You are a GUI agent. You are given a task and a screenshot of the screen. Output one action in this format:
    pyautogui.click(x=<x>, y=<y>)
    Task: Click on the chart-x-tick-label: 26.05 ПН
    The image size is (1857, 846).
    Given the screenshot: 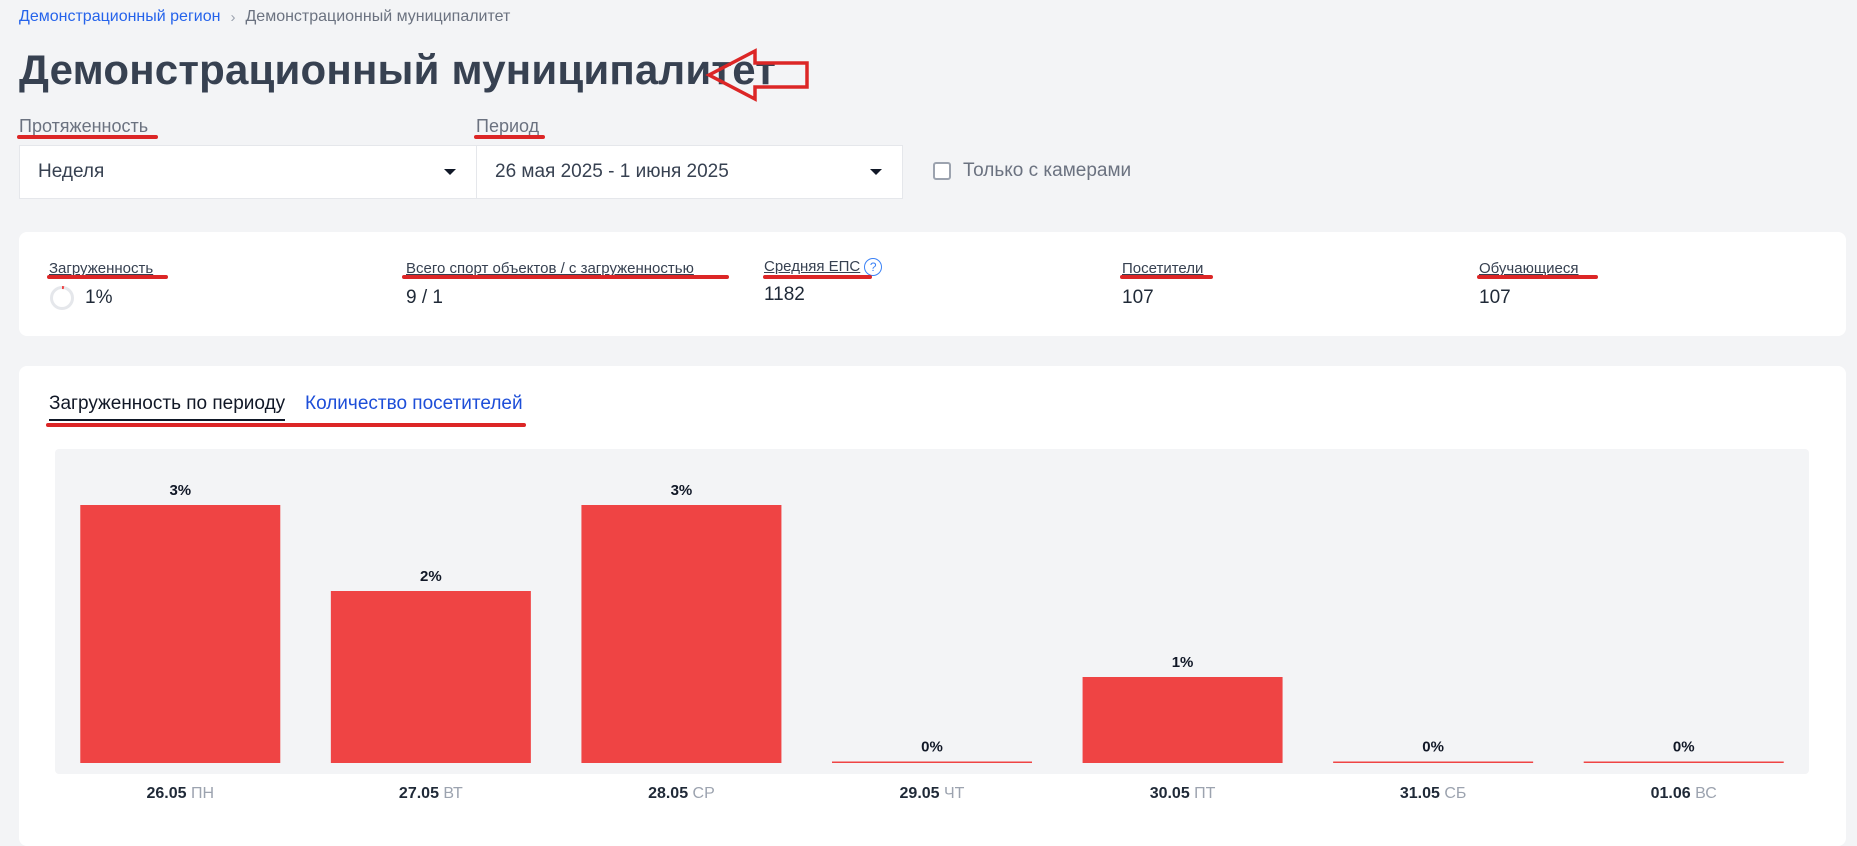 What is the action you would take?
    pyautogui.click(x=181, y=793)
    